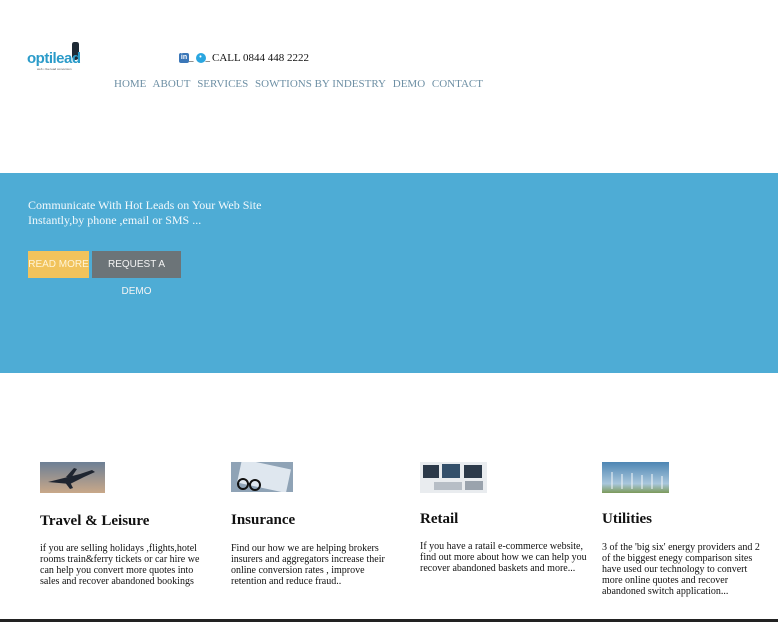 This screenshot has width=778, height=622. I want to click on industry-title: Retail, so click(439, 519).